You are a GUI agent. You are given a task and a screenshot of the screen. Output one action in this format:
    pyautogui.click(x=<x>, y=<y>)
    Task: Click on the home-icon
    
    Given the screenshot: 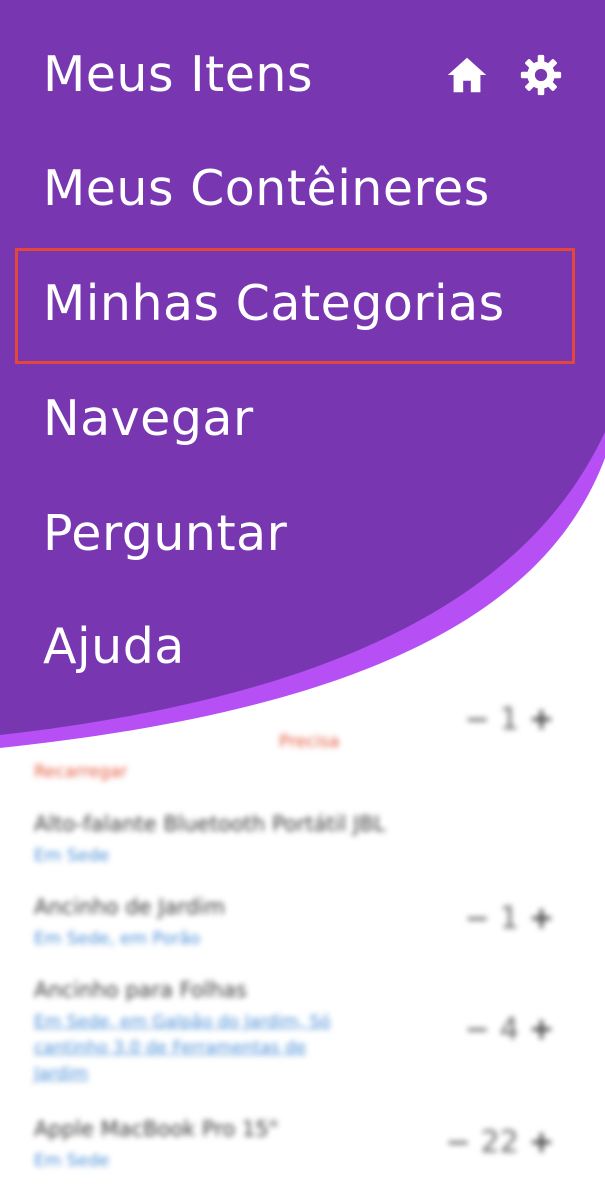 What is the action you would take?
    pyautogui.click(x=467, y=75)
    